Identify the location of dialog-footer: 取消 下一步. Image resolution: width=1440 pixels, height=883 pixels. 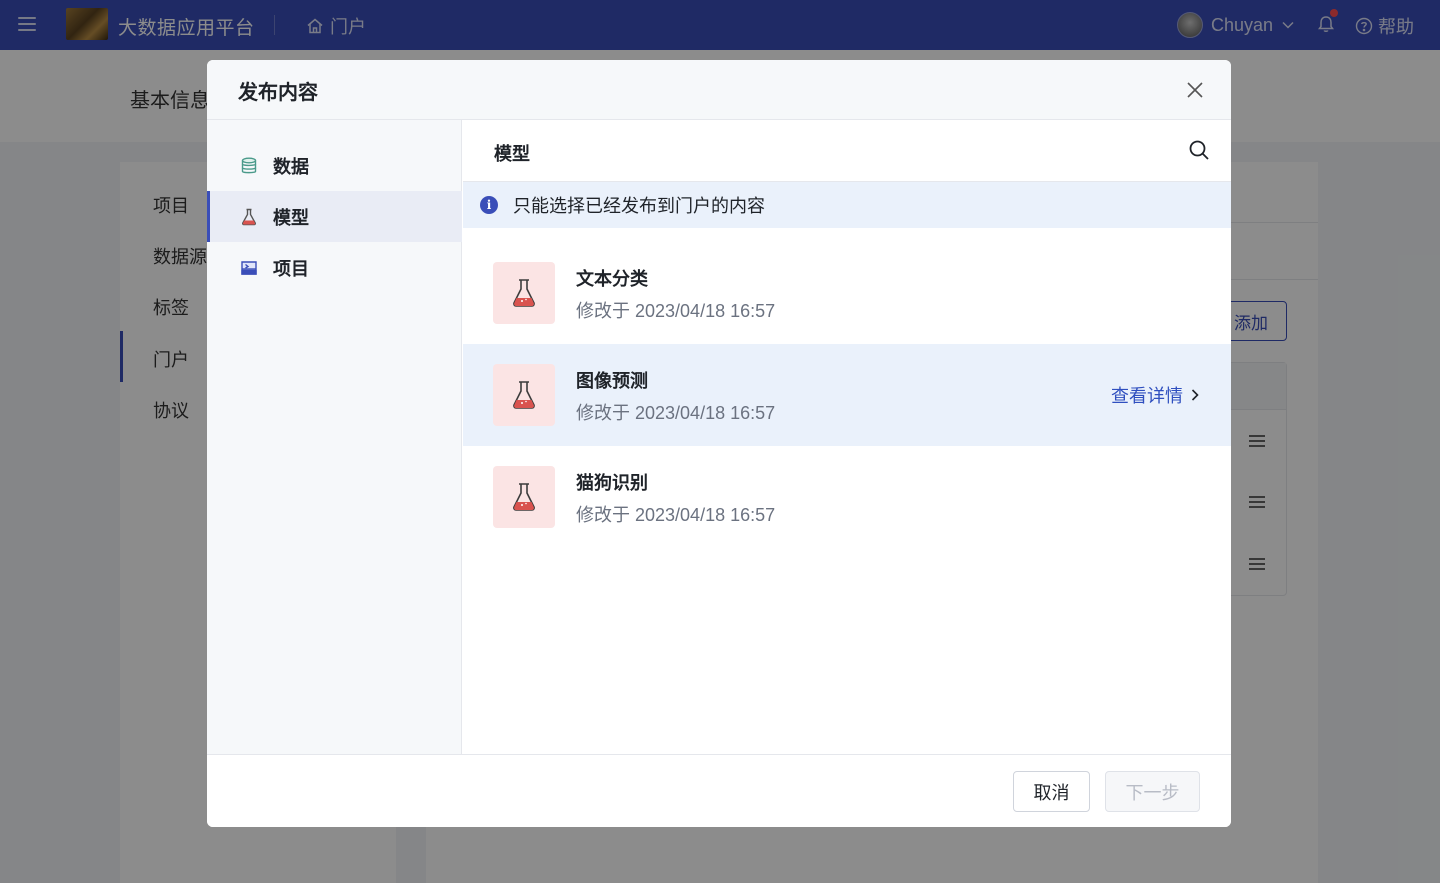
(719, 790).